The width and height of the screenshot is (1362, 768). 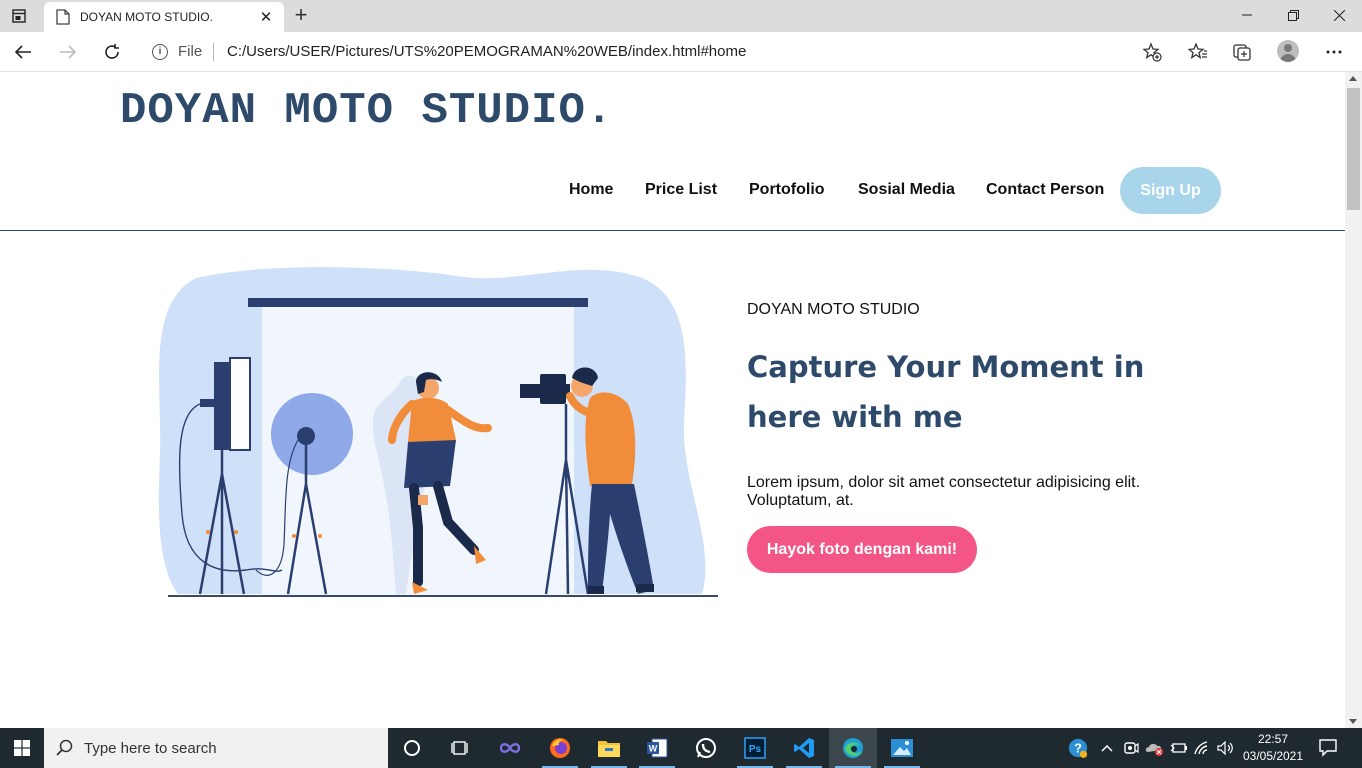 What do you see at coordinates (1155, 748) in the screenshot?
I see `onedrive-error-icon` at bounding box center [1155, 748].